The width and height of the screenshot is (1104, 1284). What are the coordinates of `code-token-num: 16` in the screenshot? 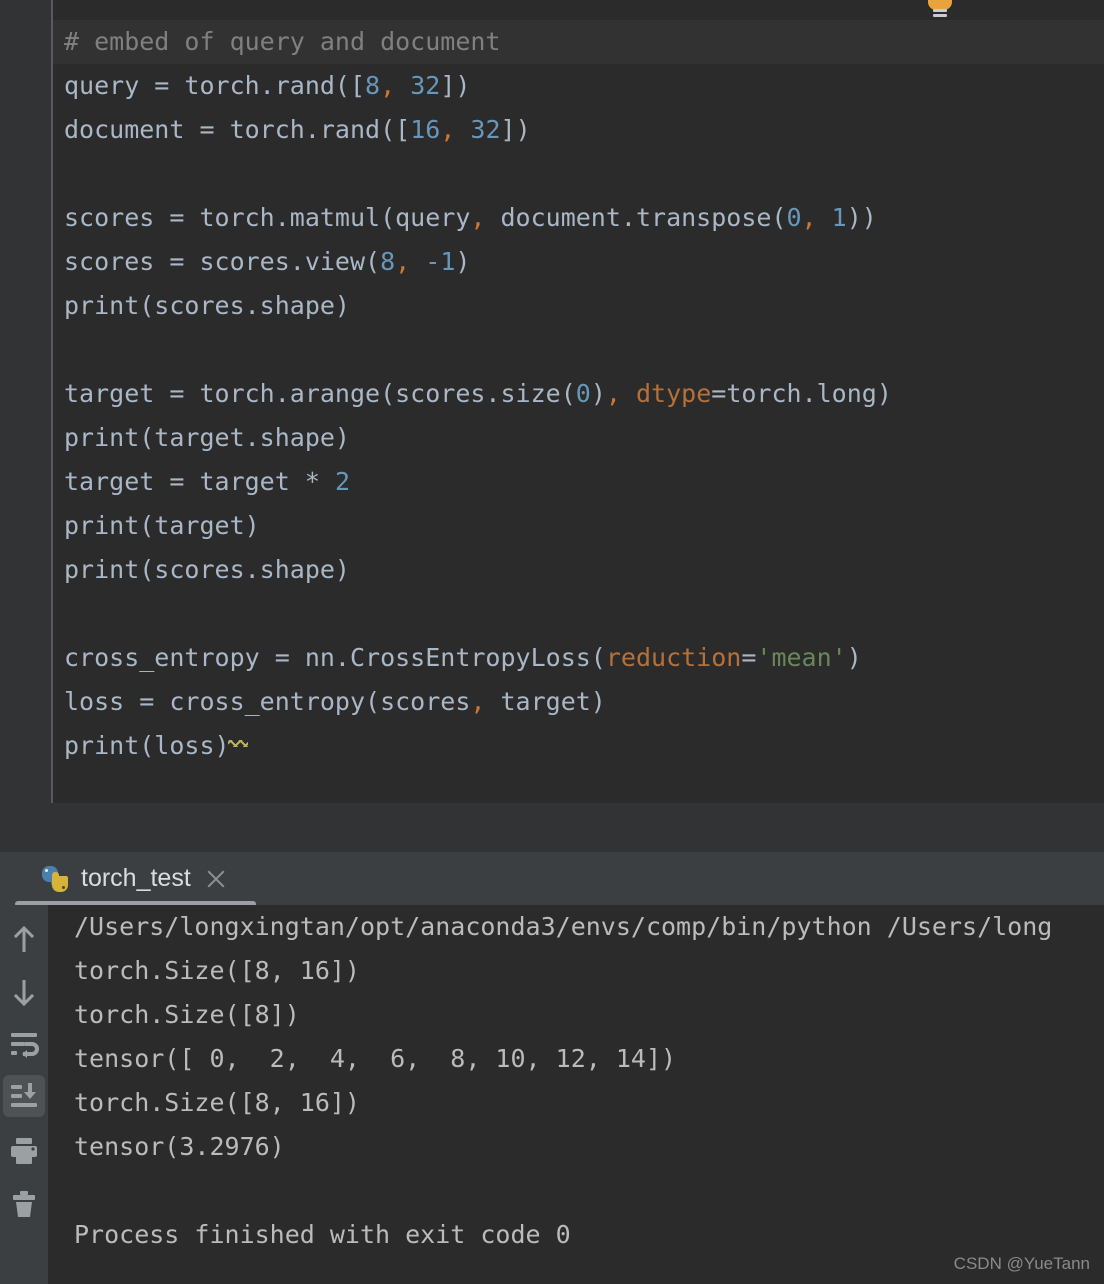 It's located at (425, 129).